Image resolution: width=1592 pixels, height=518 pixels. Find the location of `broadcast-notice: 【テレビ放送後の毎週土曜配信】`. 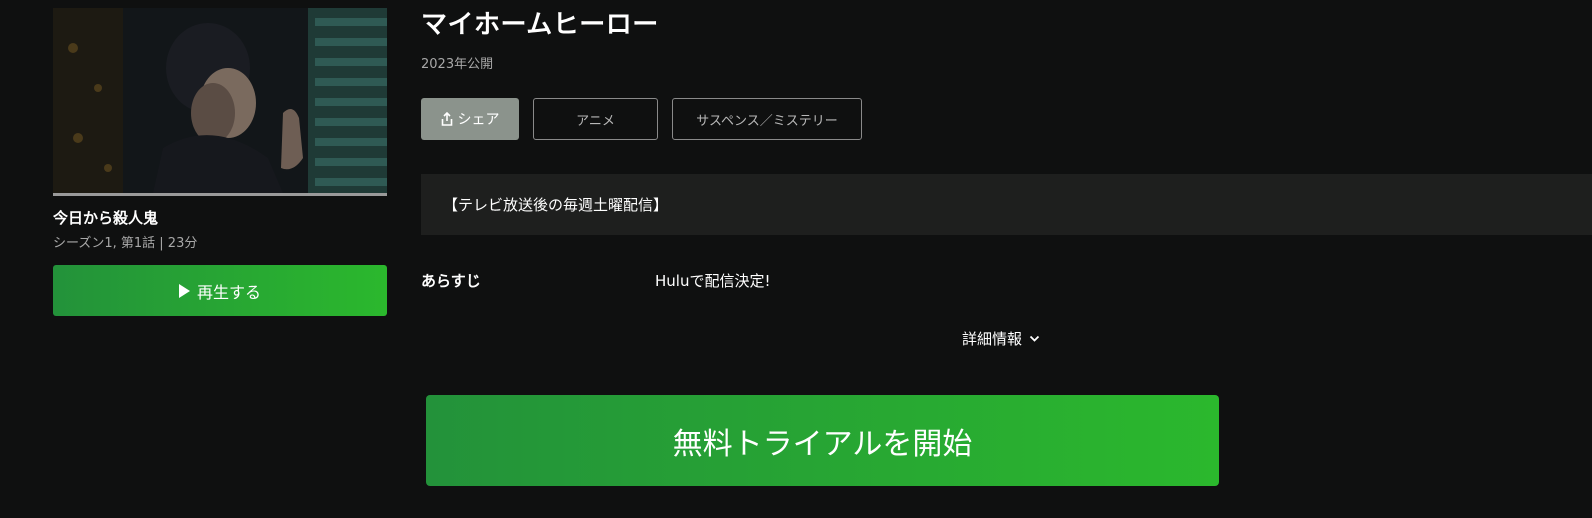

broadcast-notice: 【テレビ放送後の毎週土曜配信】 is located at coordinates (1006, 204).